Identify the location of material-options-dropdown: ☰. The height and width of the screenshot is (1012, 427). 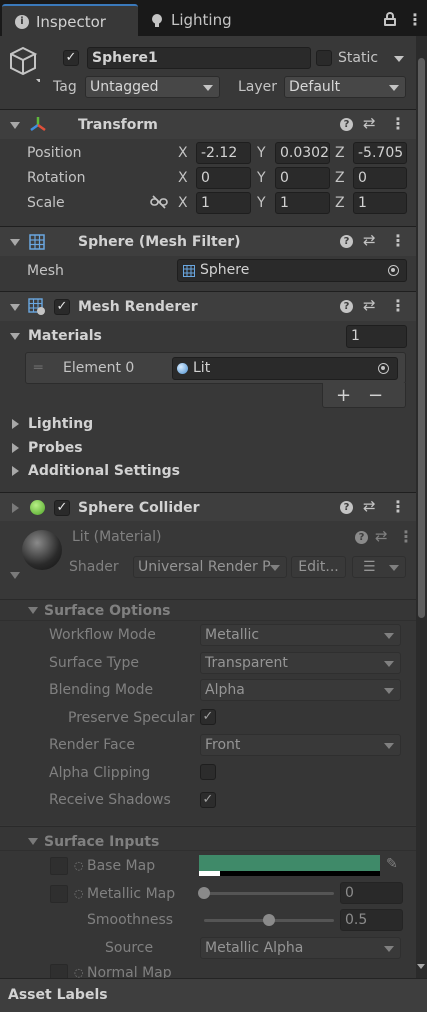
(379, 567).